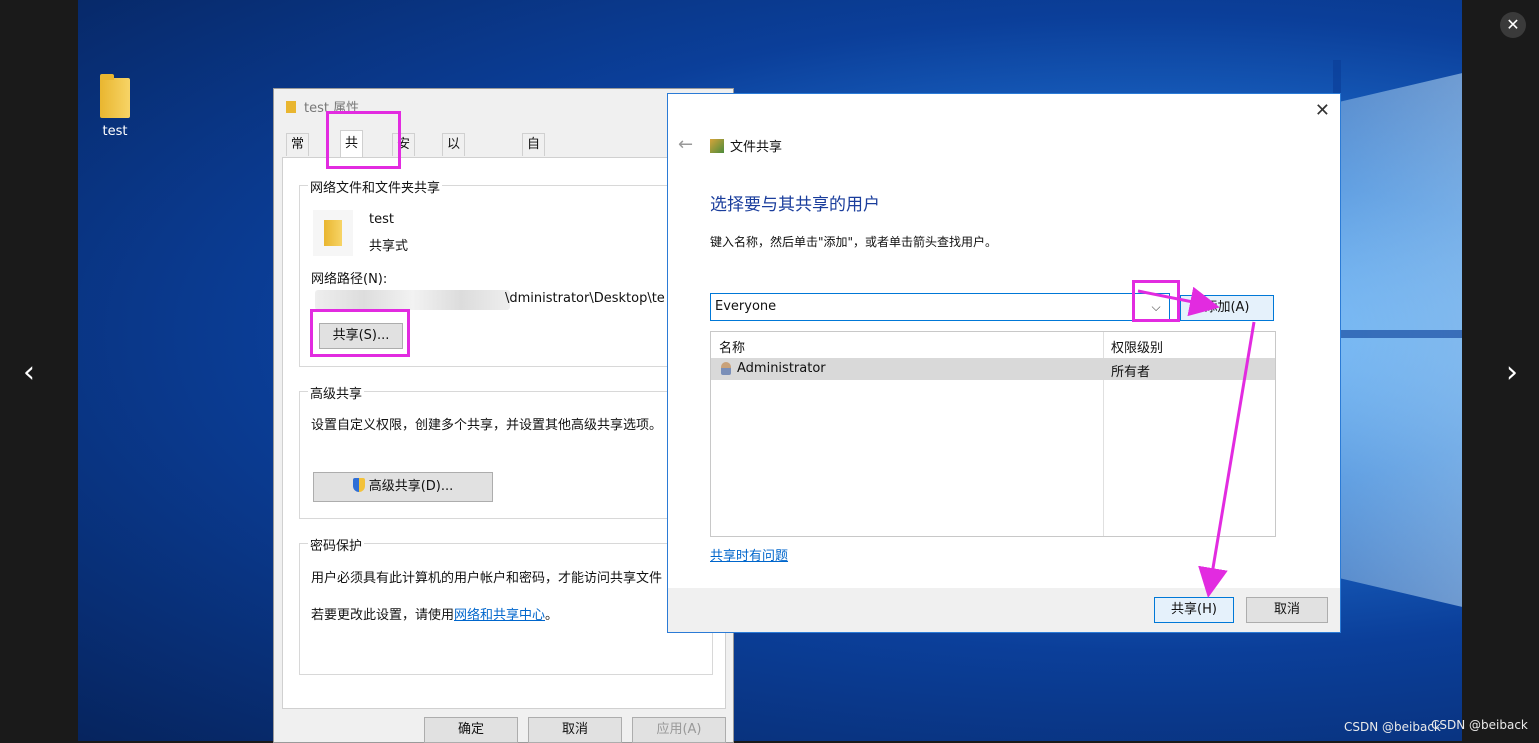 The image size is (1539, 743). I want to click on arrow-to-add-button, so click(1178, 301).